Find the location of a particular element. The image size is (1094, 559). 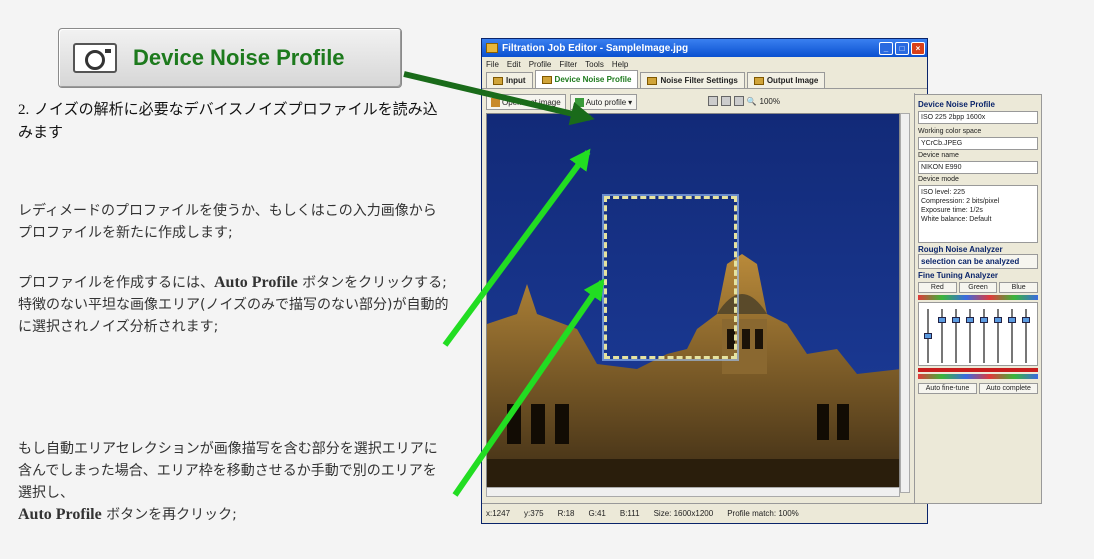

filter-icon is located at coordinates (652, 80).